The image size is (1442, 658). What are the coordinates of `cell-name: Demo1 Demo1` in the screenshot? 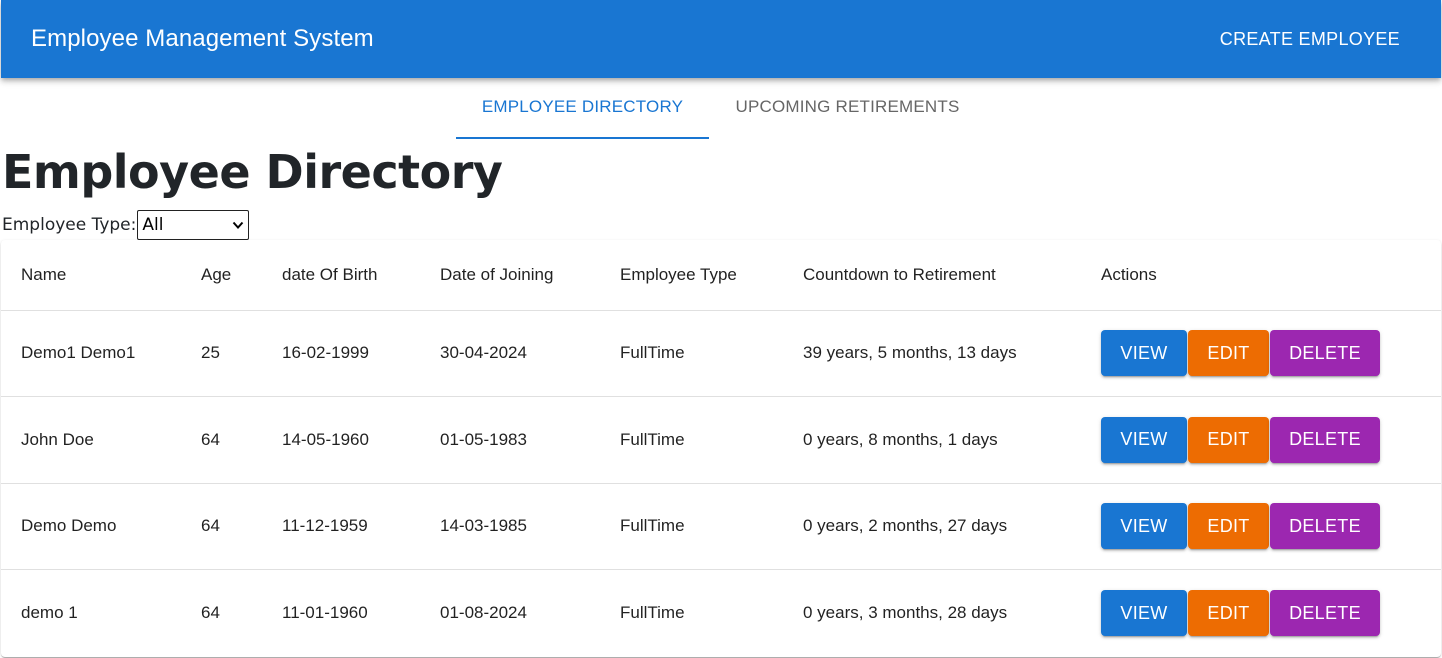 It's located at (91, 353).